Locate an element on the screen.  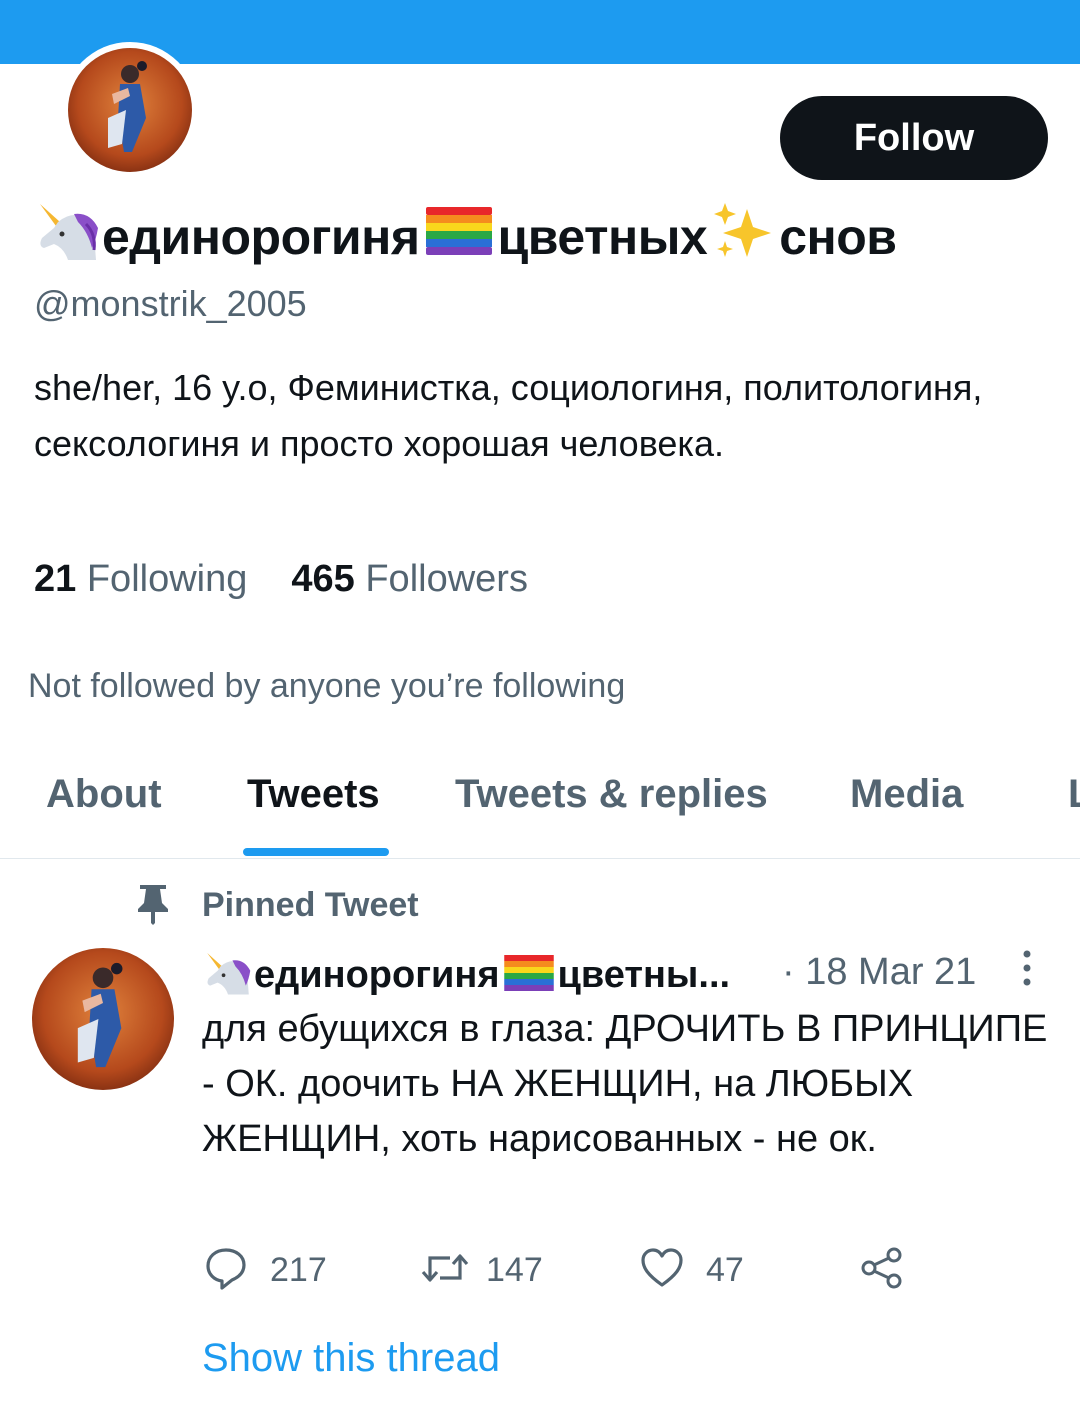
retweet-button: 147 is located at coordinates (481, 1270).